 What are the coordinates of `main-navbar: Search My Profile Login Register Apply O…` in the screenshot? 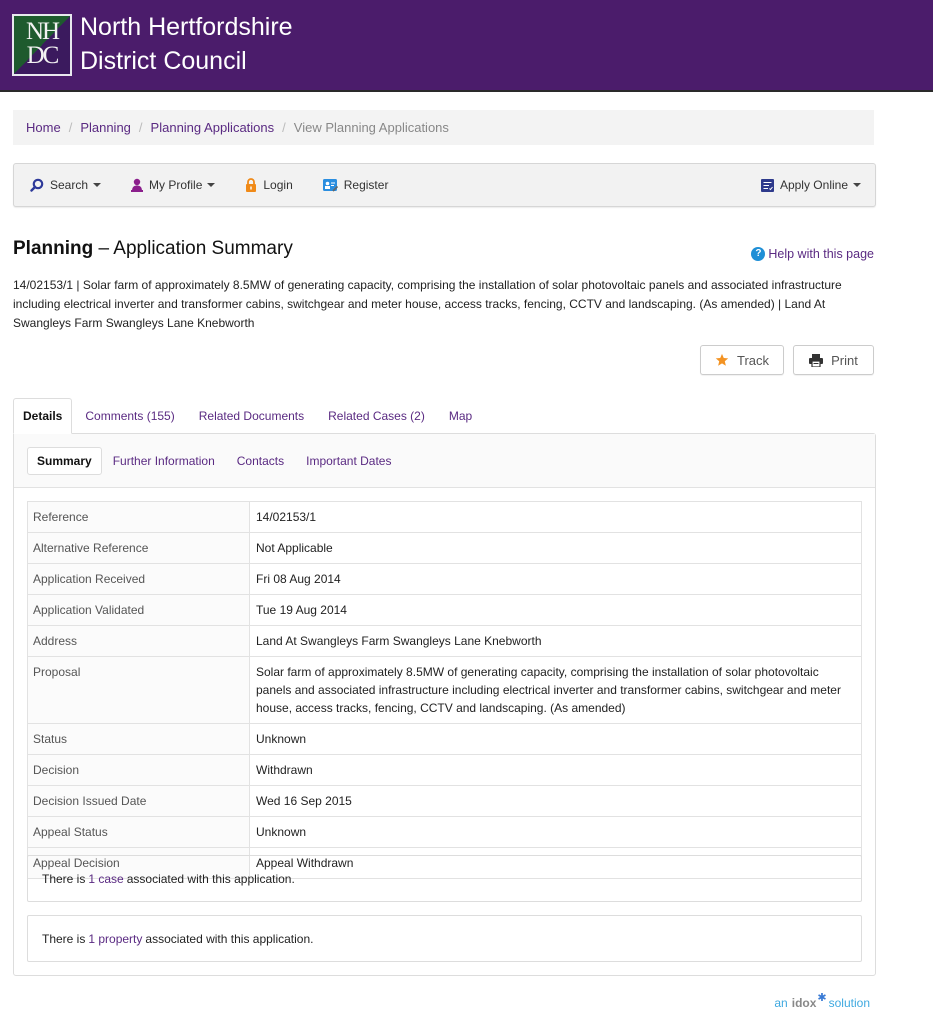 It's located at (444, 185).